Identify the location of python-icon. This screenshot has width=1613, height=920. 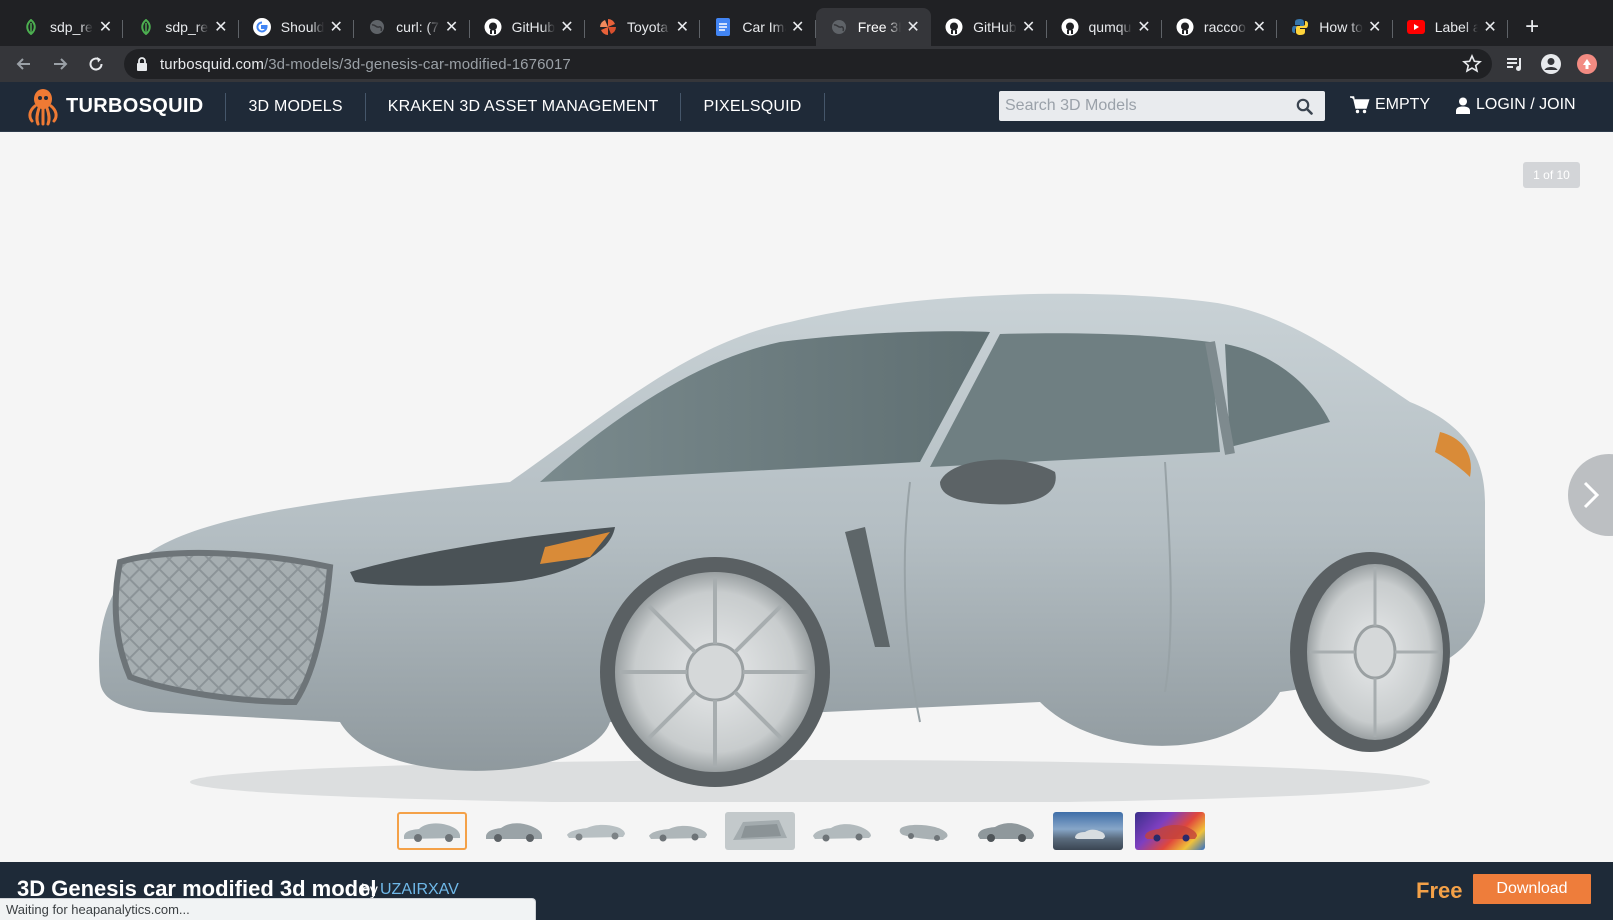
(1300, 27).